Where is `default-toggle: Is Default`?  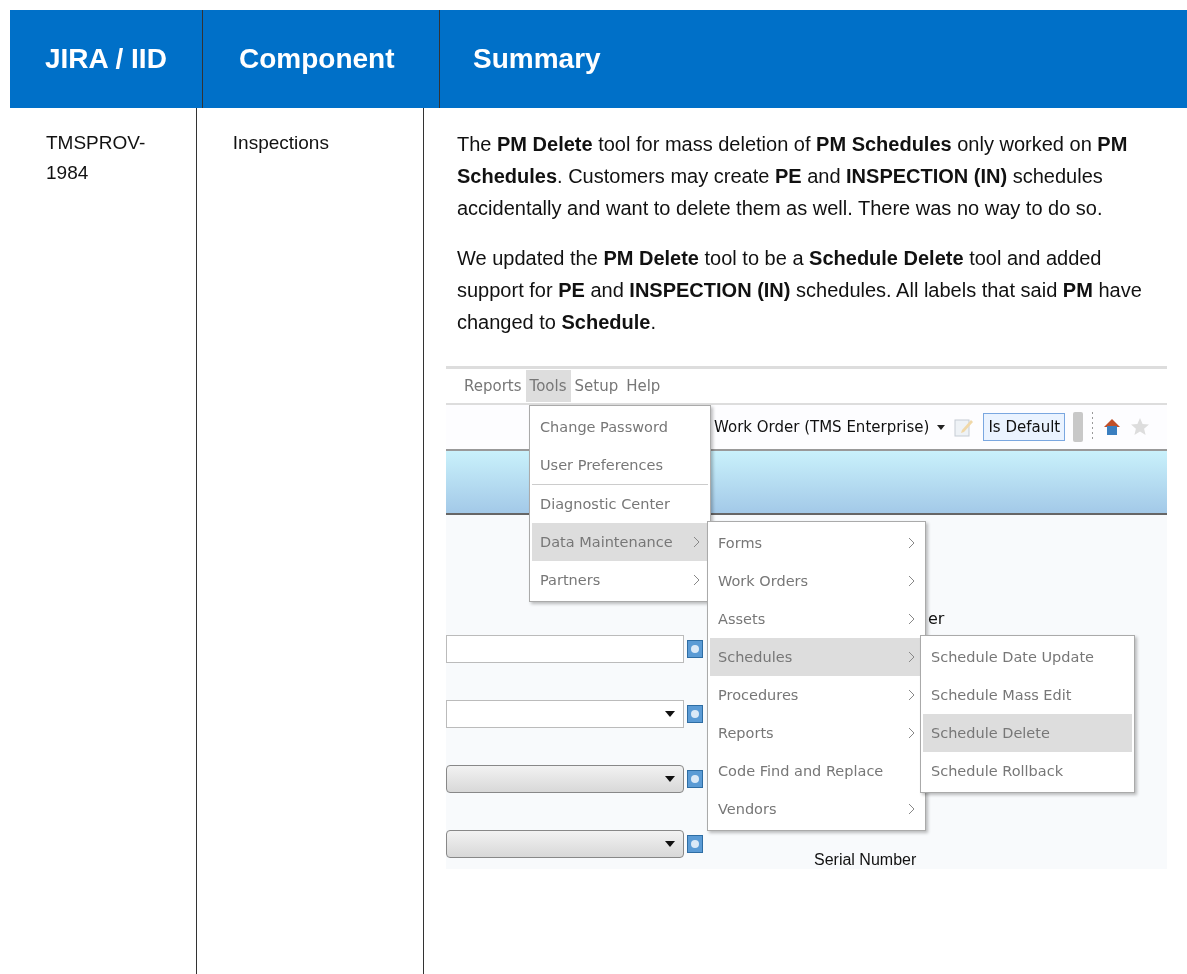 default-toggle: Is Default is located at coordinates (1024, 427).